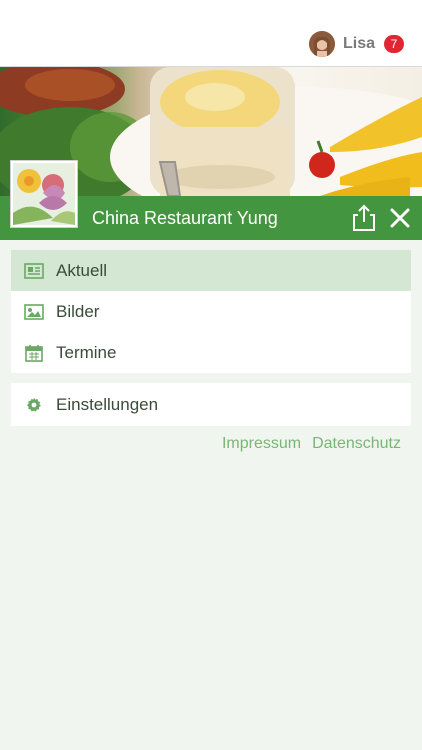 This screenshot has width=422, height=750. What do you see at coordinates (359, 44) in the screenshot?
I see `user-name: Lisa` at bounding box center [359, 44].